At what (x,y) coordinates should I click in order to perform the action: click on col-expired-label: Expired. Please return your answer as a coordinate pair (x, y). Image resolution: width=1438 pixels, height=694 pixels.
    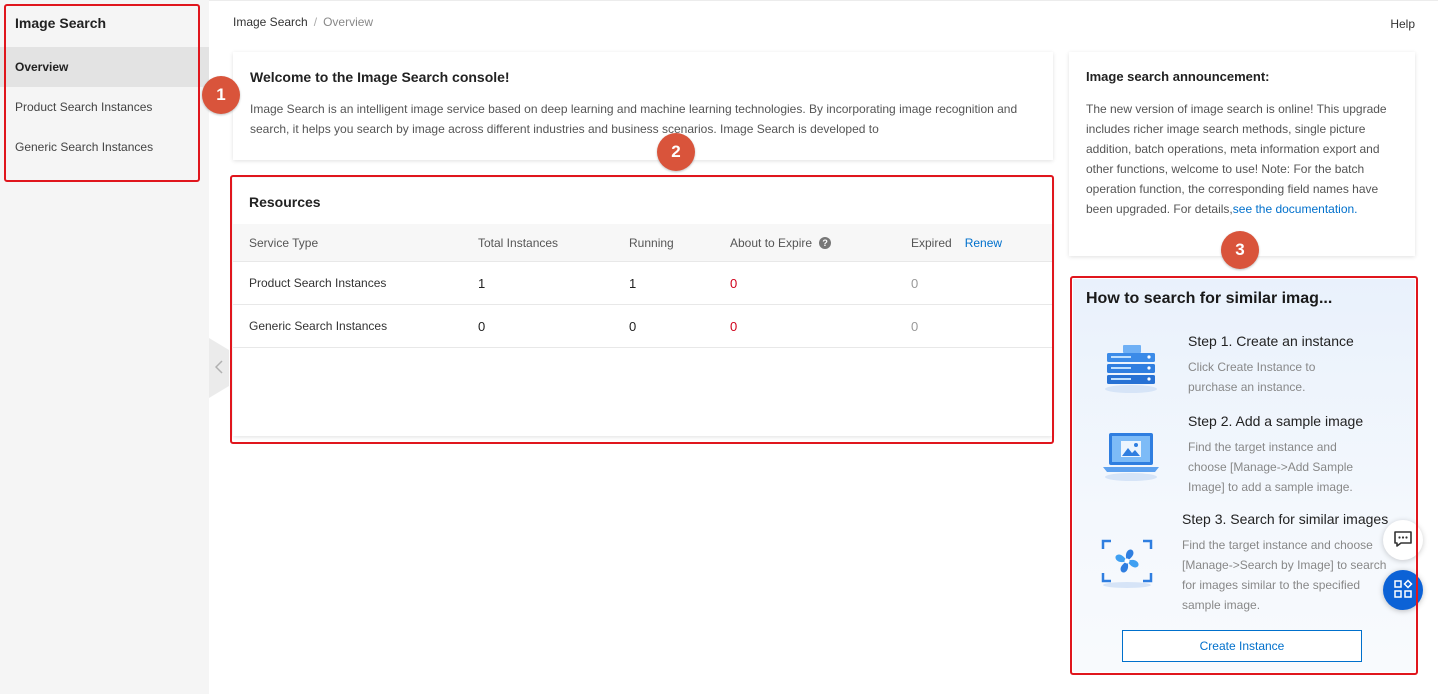
    Looking at the image, I should click on (931, 242).